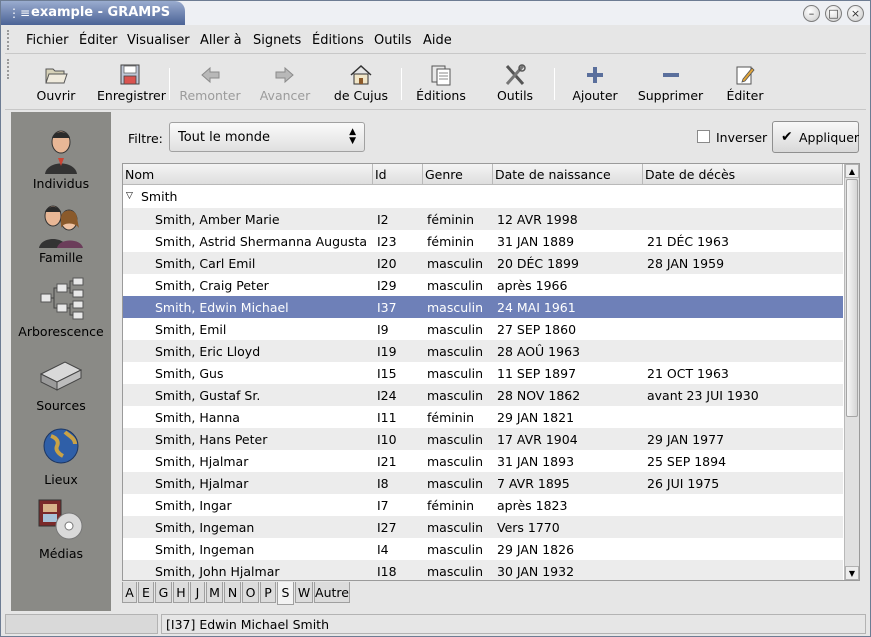 The width and height of the screenshot is (871, 637). I want to click on menu-outils: Outils, so click(393, 40).